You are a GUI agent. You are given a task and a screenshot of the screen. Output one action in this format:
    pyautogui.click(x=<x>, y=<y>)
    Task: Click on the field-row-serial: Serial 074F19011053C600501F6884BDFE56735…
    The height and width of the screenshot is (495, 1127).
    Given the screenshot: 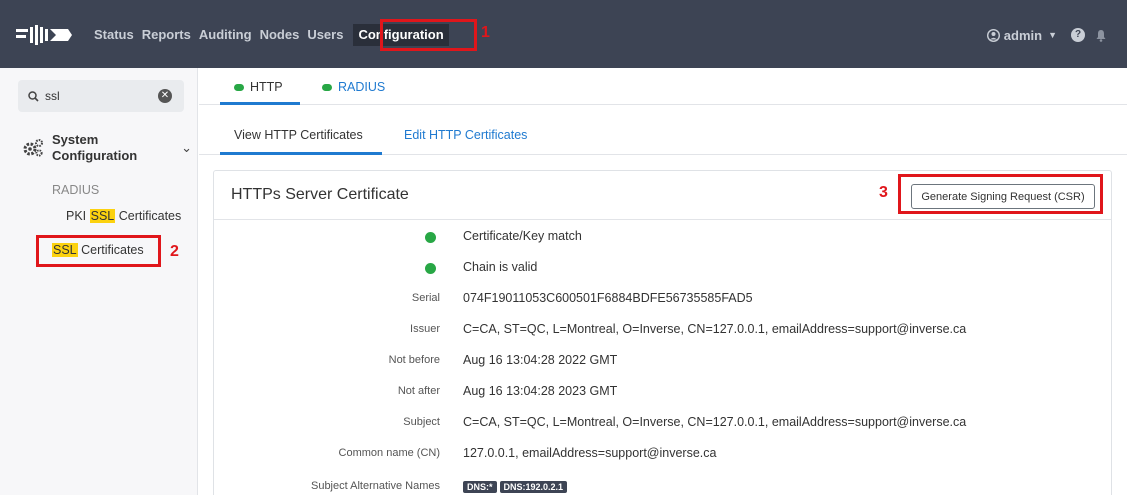 What is the action you would take?
    pyautogui.click(x=662, y=298)
    